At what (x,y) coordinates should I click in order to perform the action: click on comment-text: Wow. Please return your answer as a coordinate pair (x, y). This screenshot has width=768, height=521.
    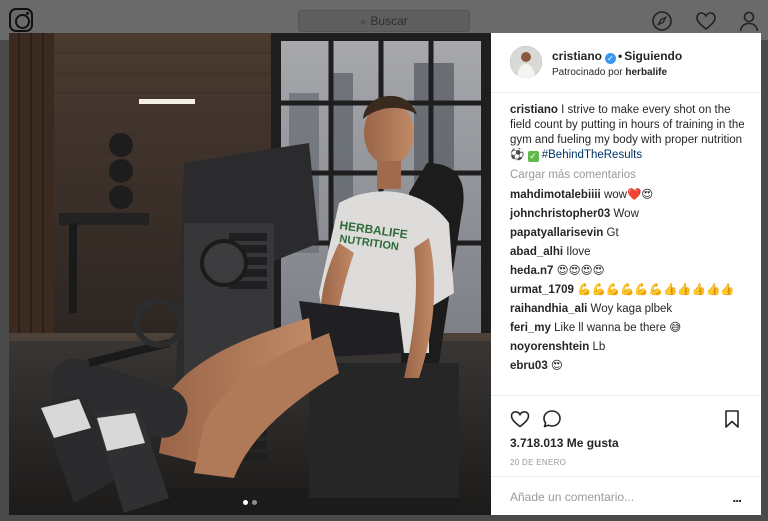
    Looking at the image, I should click on (626, 214).